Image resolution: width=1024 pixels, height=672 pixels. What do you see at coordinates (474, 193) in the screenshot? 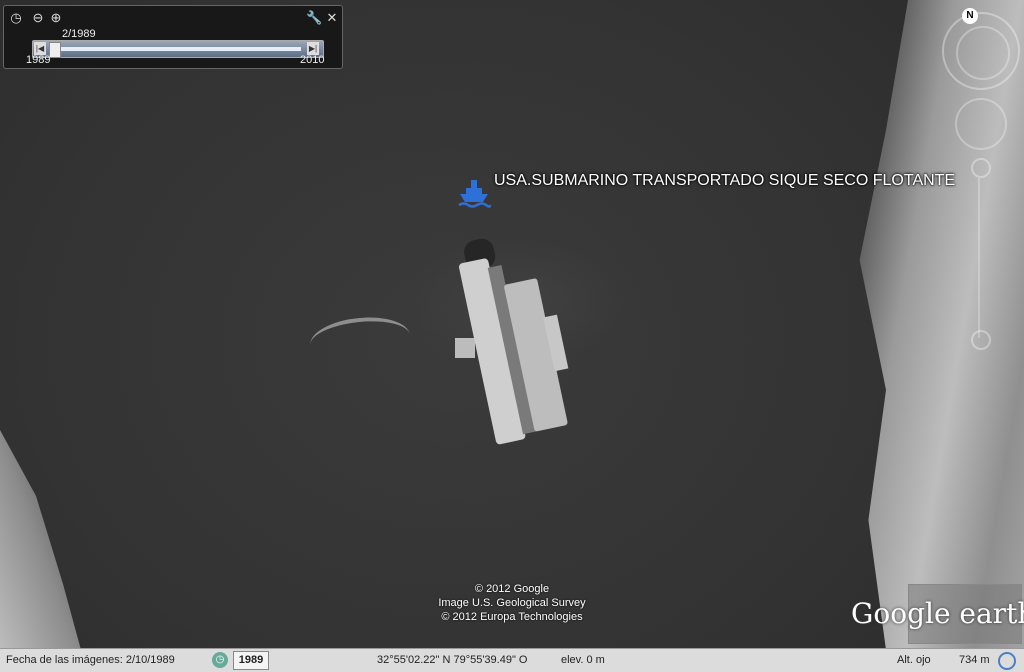
I see `ship-icon` at bounding box center [474, 193].